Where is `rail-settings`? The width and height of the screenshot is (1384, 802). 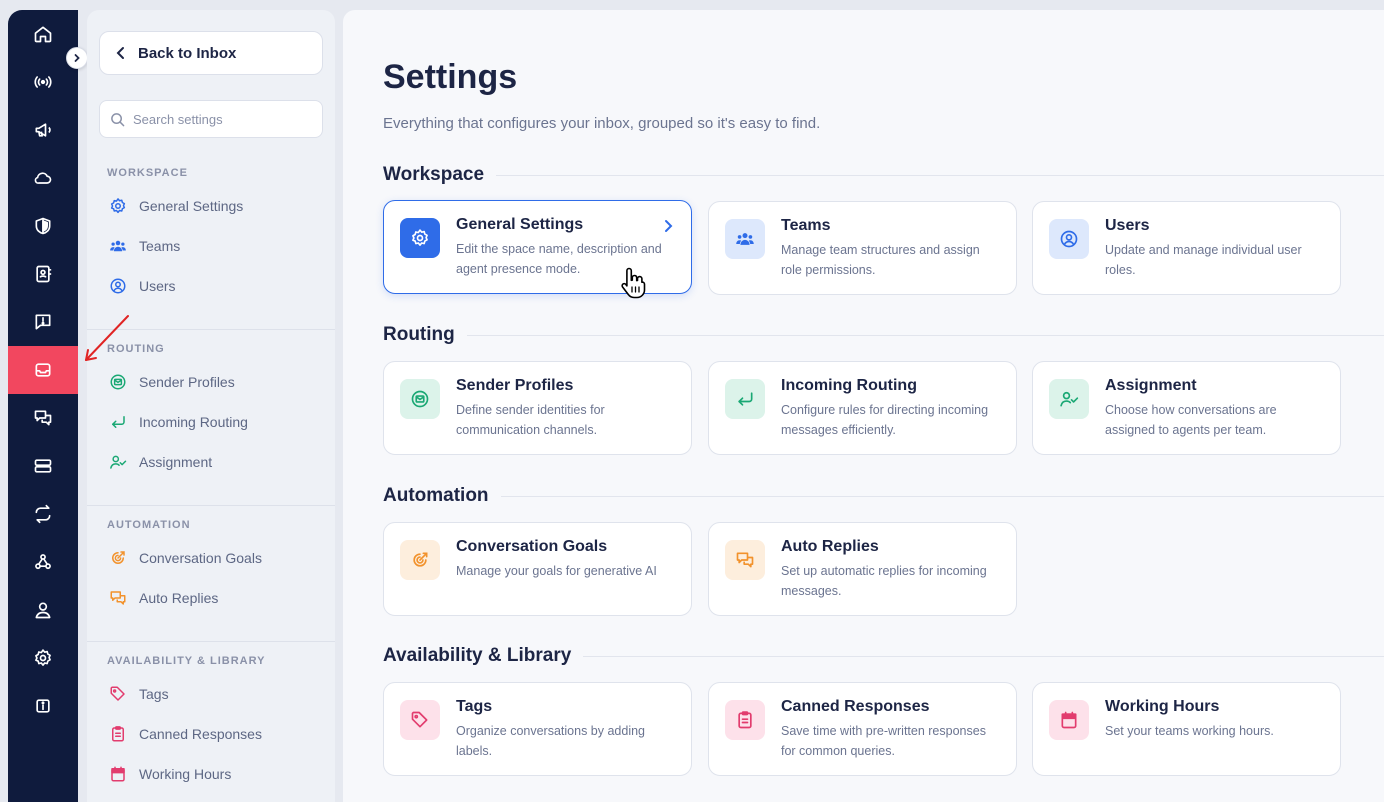
rail-settings is located at coordinates (43, 658).